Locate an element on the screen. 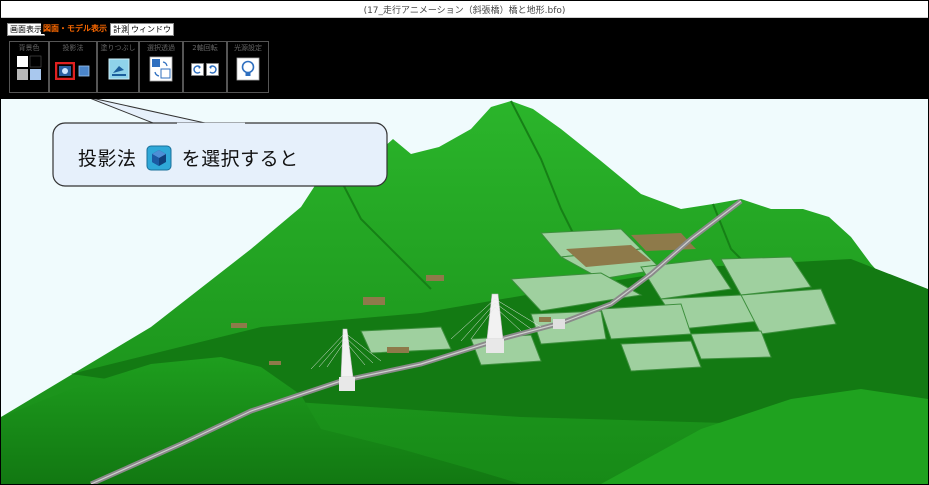 This screenshot has width=929, height=485. light-bulb-icon is located at coordinates (248, 69).